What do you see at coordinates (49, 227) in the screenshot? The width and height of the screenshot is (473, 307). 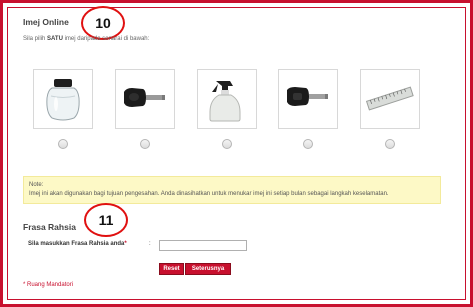 I see `secret-phrase-title: Frasa Rahsia` at bounding box center [49, 227].